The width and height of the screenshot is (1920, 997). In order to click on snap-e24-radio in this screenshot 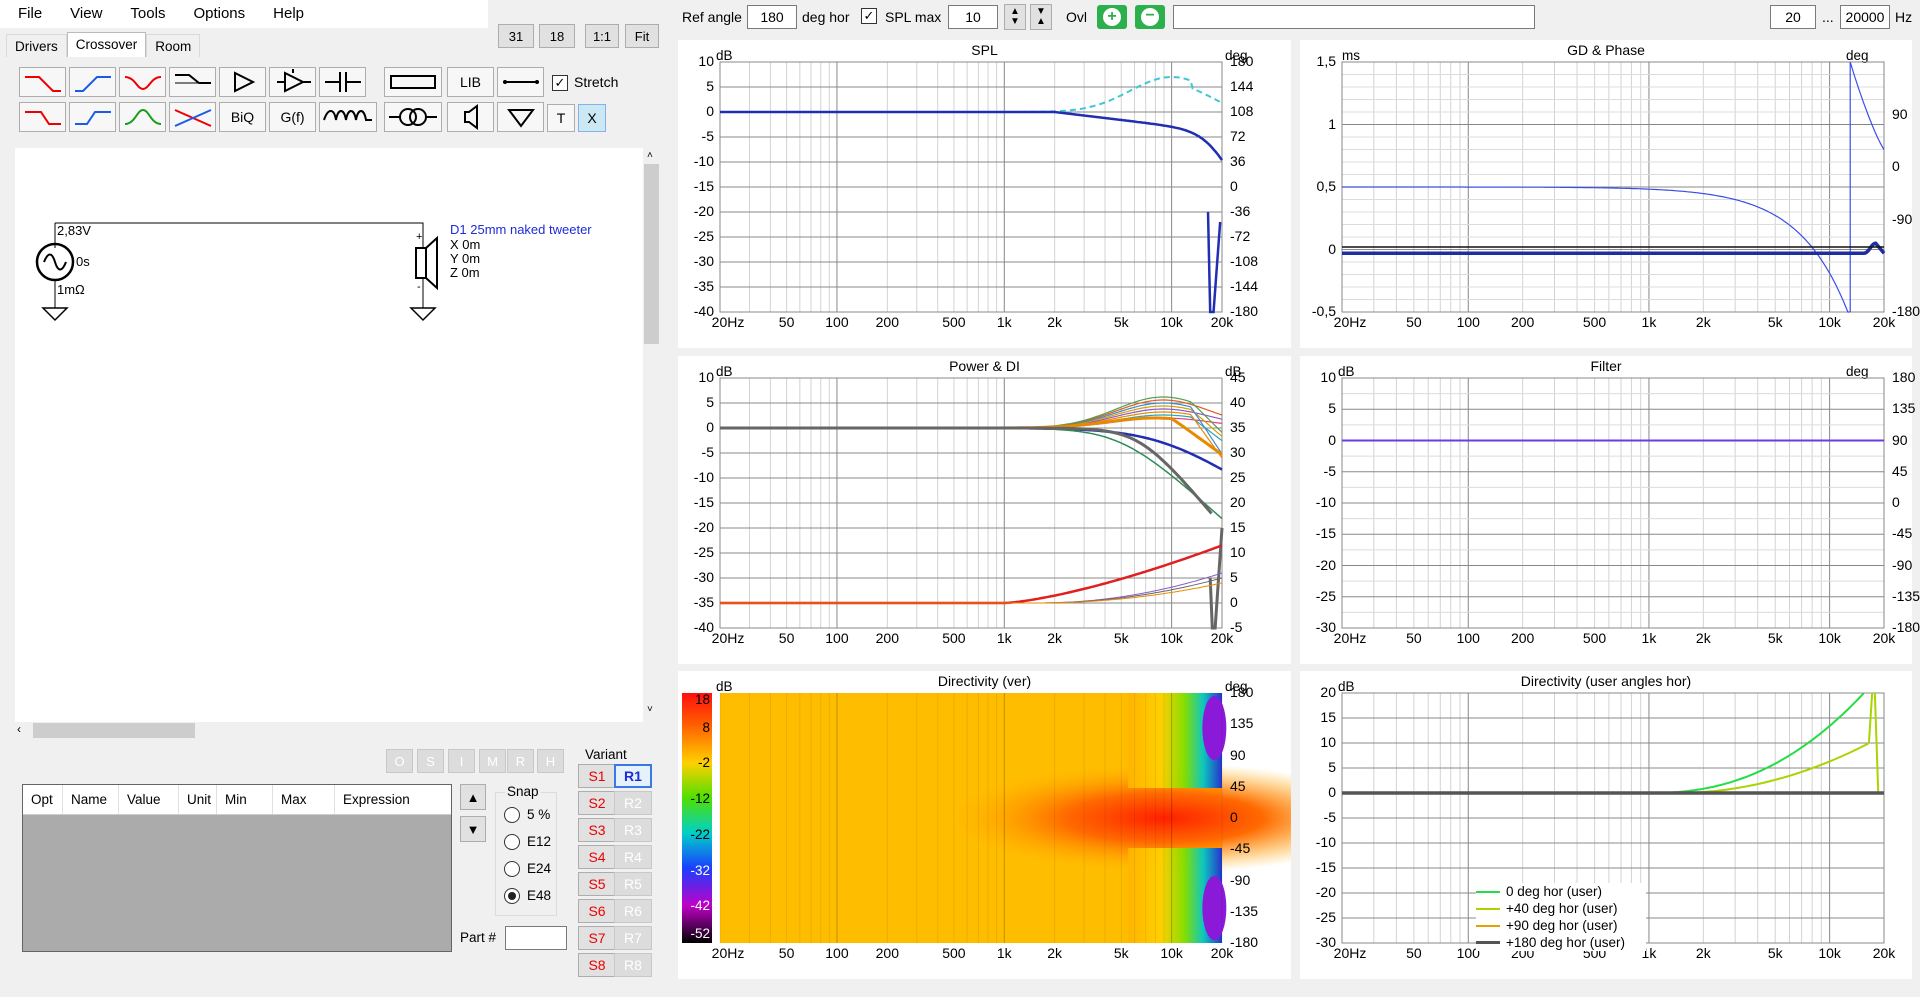, I will do `click(512, 869)`.